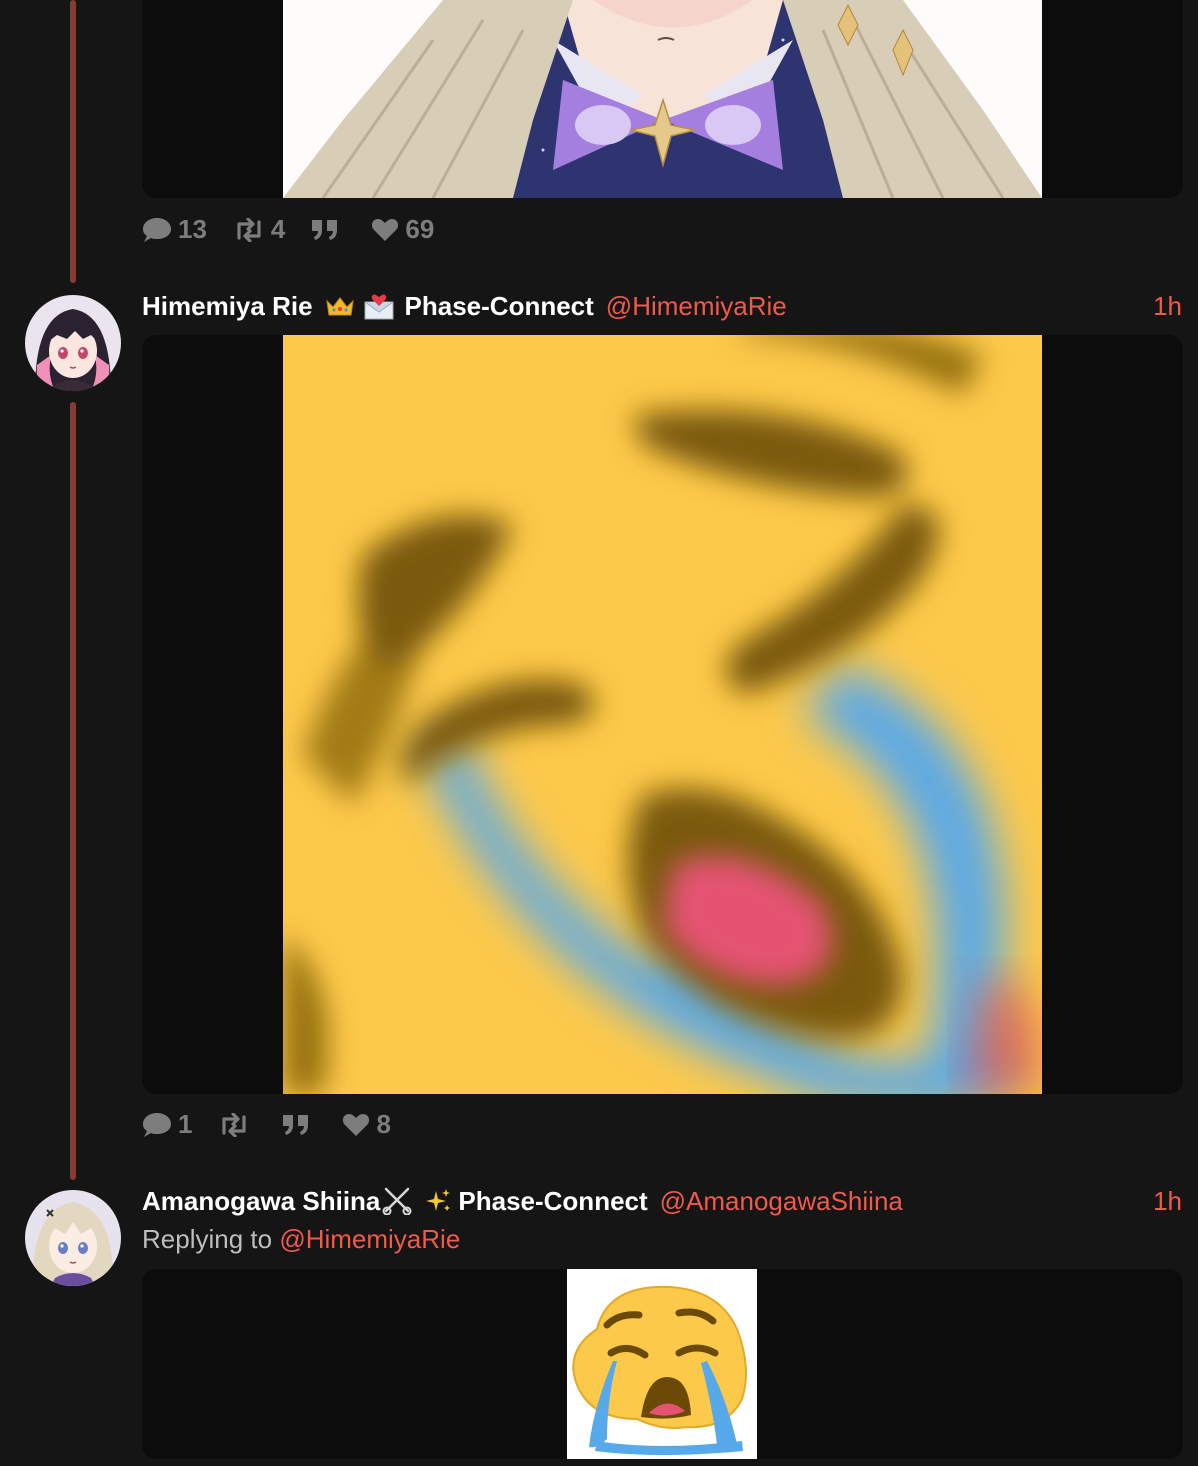  What do you see at coordinates (420, 229) in the screenshot?
I see `like-count: 69` at bounding box center [420, 229].